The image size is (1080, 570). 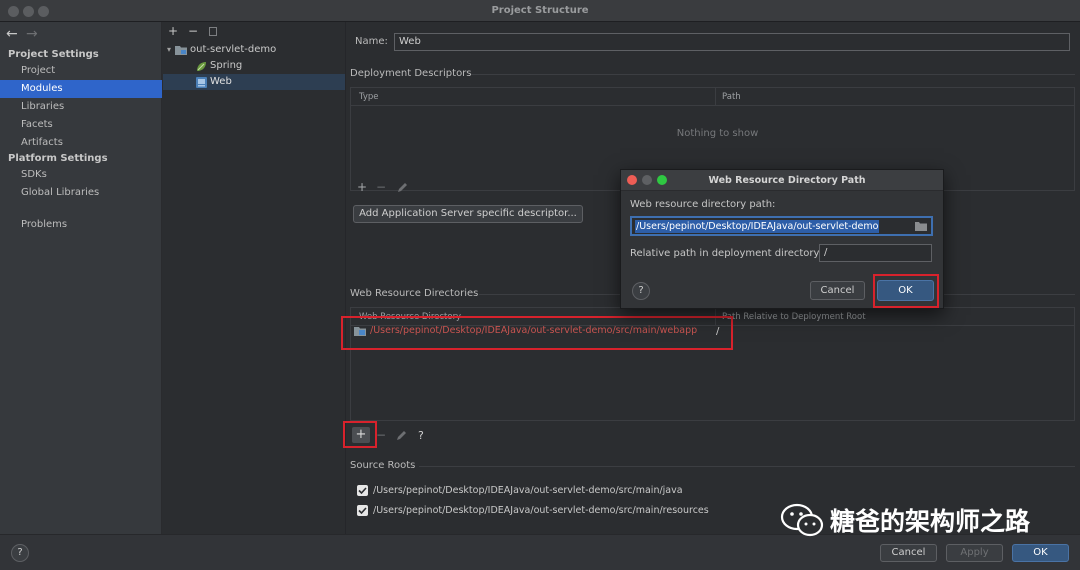 I want to click on remove-module-icon: −, so click(x=193, y=31).